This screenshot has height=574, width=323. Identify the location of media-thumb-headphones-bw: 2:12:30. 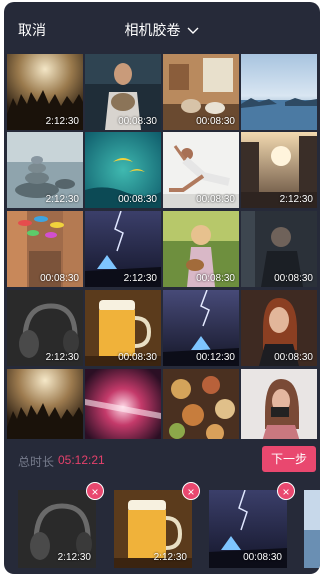
(45, 328).